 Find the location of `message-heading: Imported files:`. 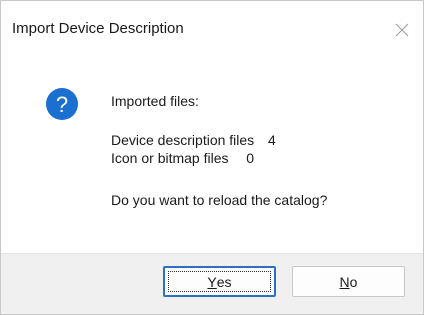

message-heading: Imported files: is located at coordinates (155, 101).